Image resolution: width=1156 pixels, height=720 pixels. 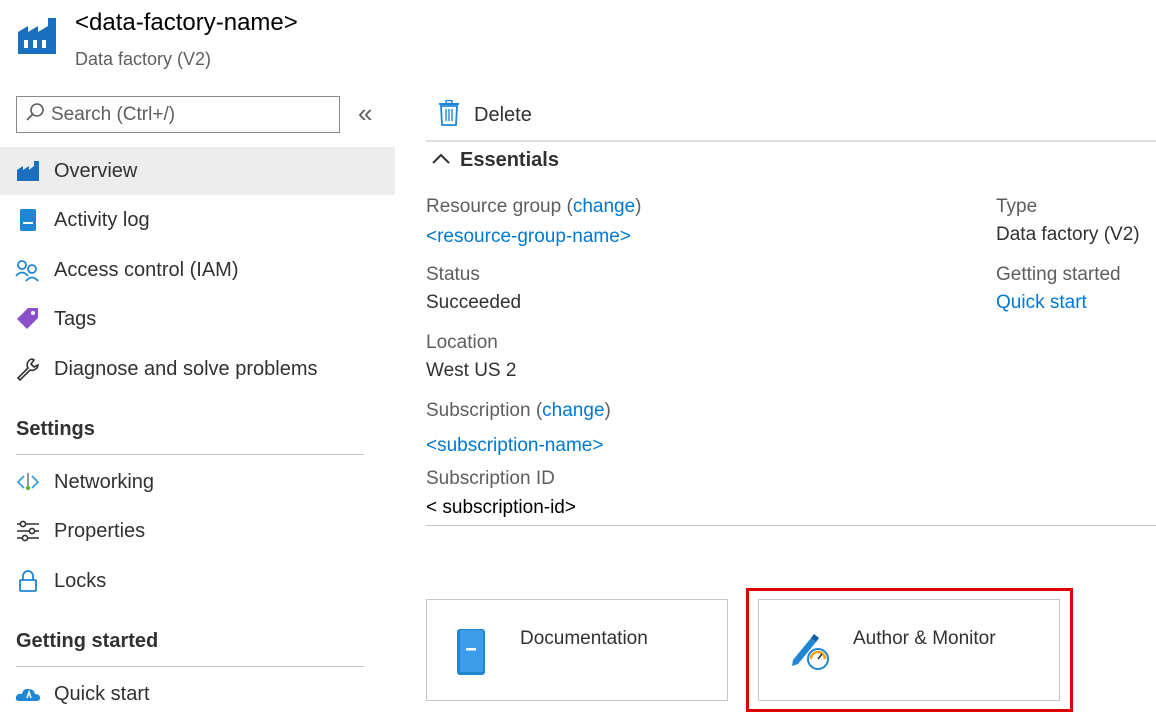 What do you see at coordinates (365, 113) in the screenshot?
I see `collapse-sidebar-button: «` at bounding box center [365, 113].